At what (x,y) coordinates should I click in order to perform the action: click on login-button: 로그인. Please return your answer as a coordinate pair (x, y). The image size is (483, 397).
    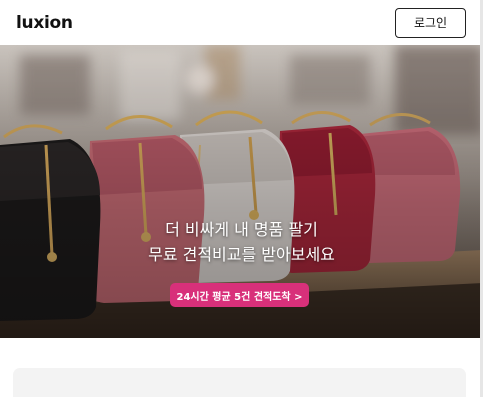
    Looking at the image, I should click on (430, 22).